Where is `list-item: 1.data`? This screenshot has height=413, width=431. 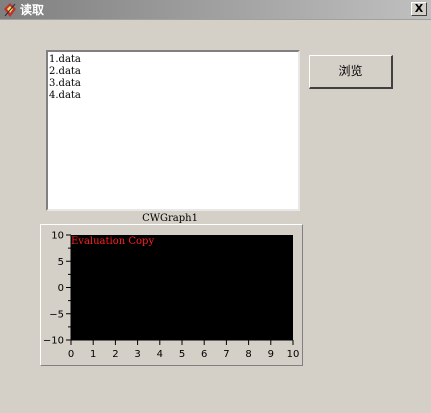
list-item: 1.data is located at coordinates (173, 60).